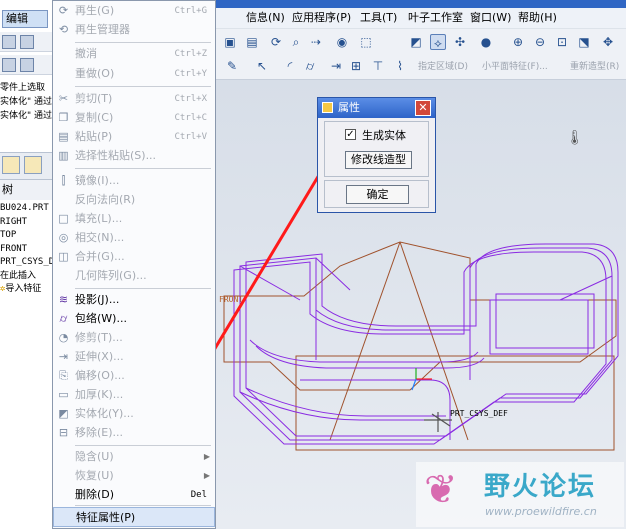 The height and width of the screenshot is (529, 626). What do you see at coordinates (26, 236) in the screenshot?
I see `tree-item: TOP` at bounding box center [26, 236].